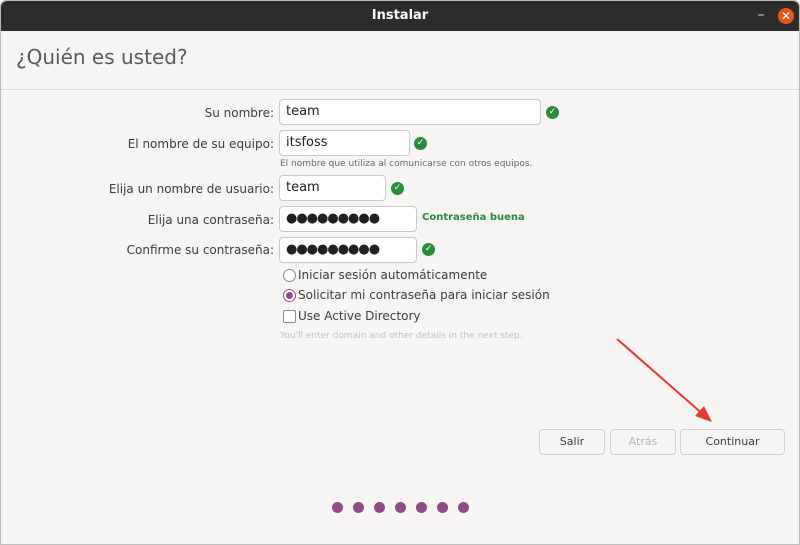  What do you see at coordinates (289, 316) in the screenshot?
I see `active-directory-checkbox` at bounding box center [289, 316].